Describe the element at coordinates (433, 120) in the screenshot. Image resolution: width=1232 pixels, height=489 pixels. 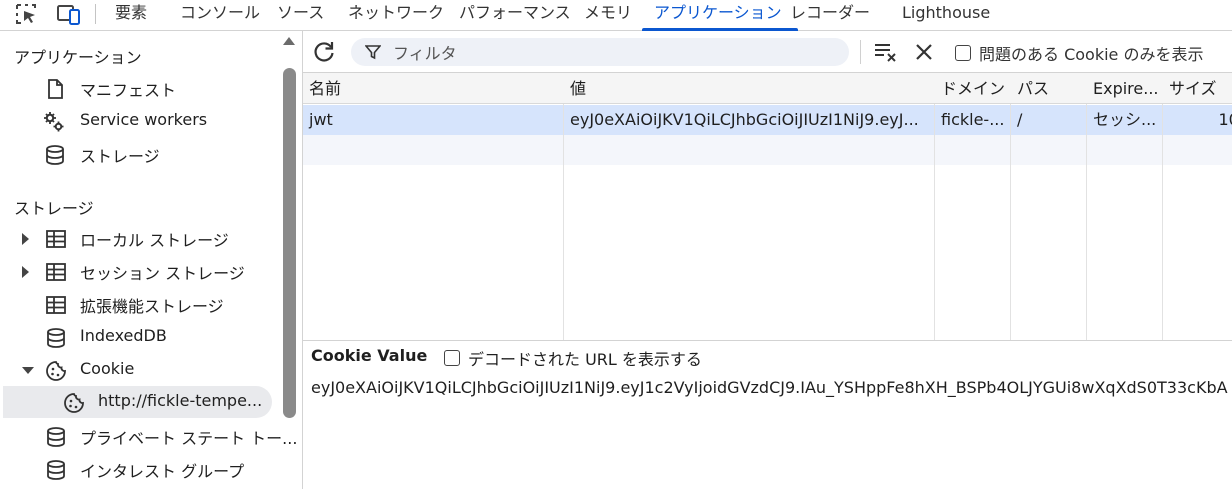
I see `cell-name: jwt` at that location.